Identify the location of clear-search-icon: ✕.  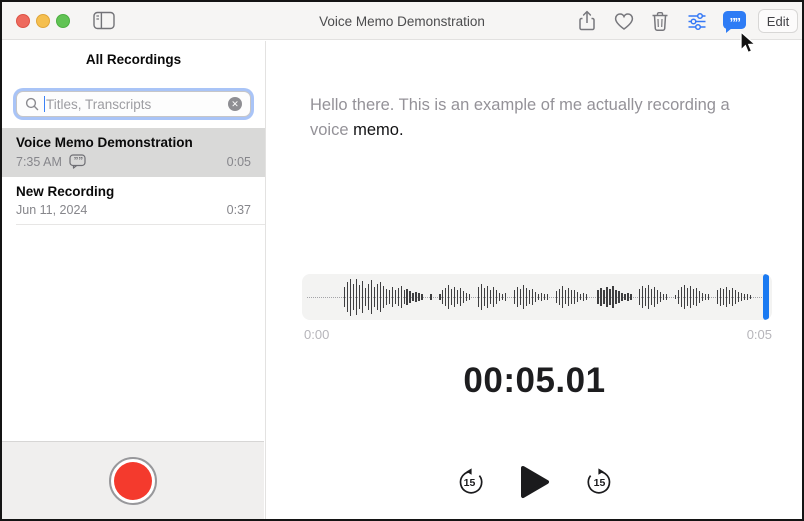
(235, 104).